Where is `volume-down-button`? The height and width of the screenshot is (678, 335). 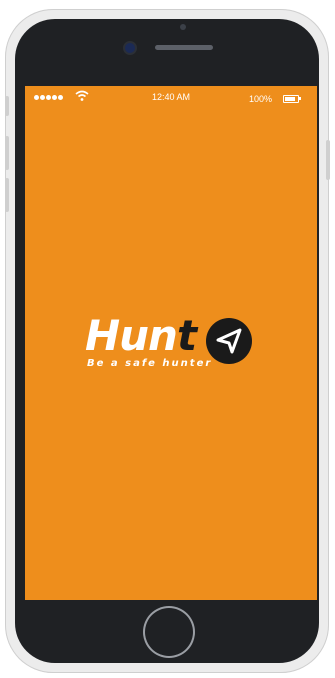
volume-down-button is located at coordinates (7, 195).